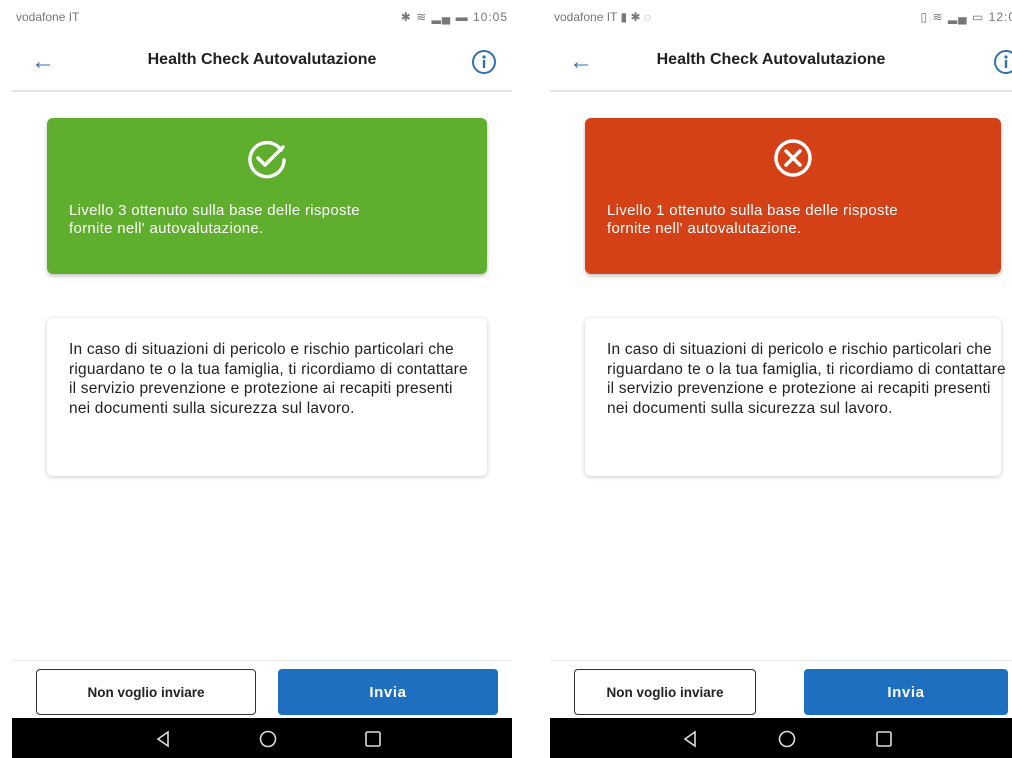  Describe the element at coordinates (462, 17) in the screenshot. I see `battery-icon: ▬` at that location.